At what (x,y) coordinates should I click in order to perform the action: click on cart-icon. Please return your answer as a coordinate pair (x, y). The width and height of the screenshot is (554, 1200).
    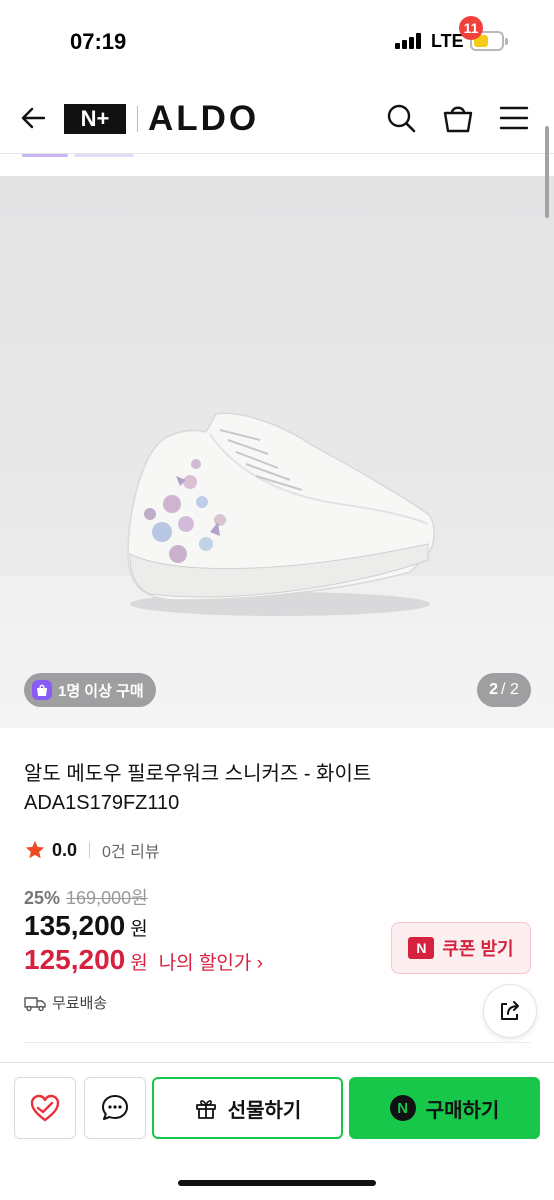
    Looking at the image, I should click on (458, 119).